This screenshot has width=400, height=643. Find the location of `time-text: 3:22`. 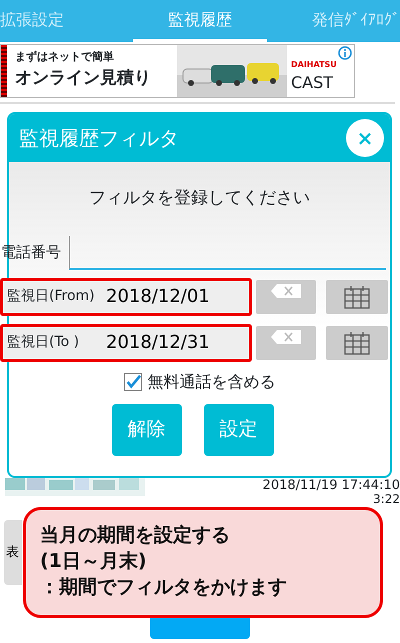

time-text: 3:22 is located at coordinates (386, 499).